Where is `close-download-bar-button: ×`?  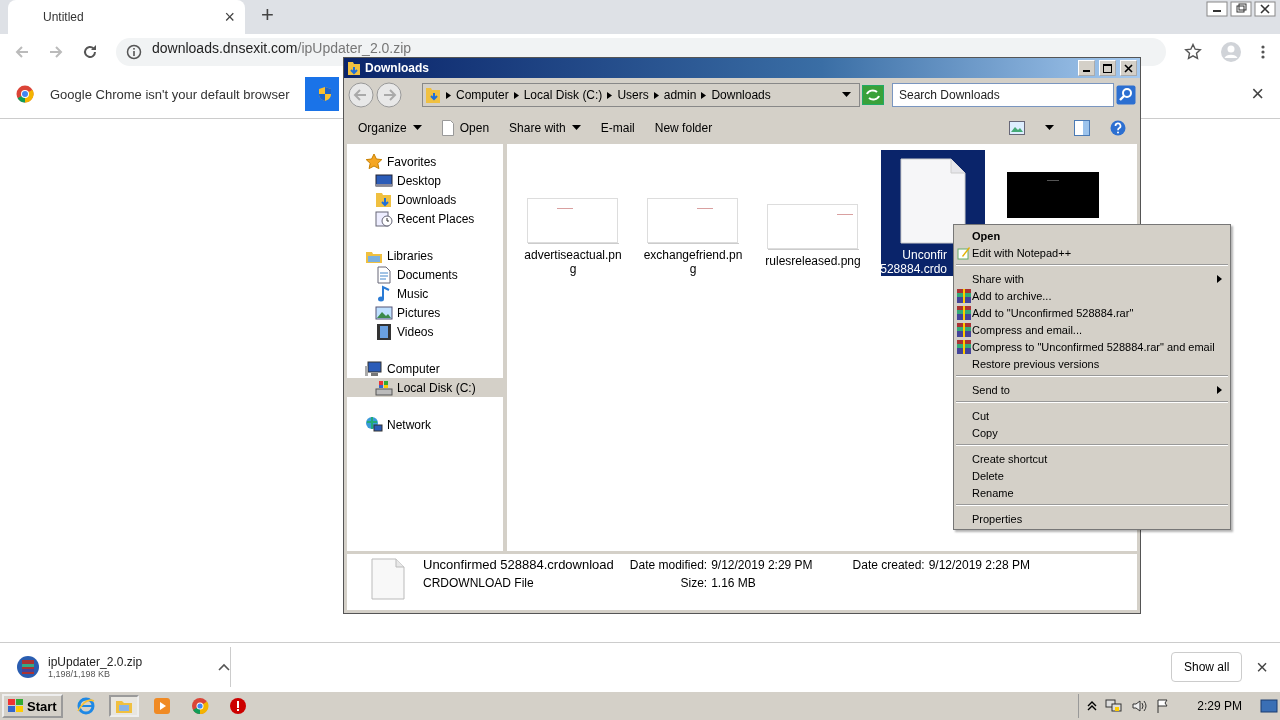
close-download-bar-button: × is located at coordinates (1262, 667).